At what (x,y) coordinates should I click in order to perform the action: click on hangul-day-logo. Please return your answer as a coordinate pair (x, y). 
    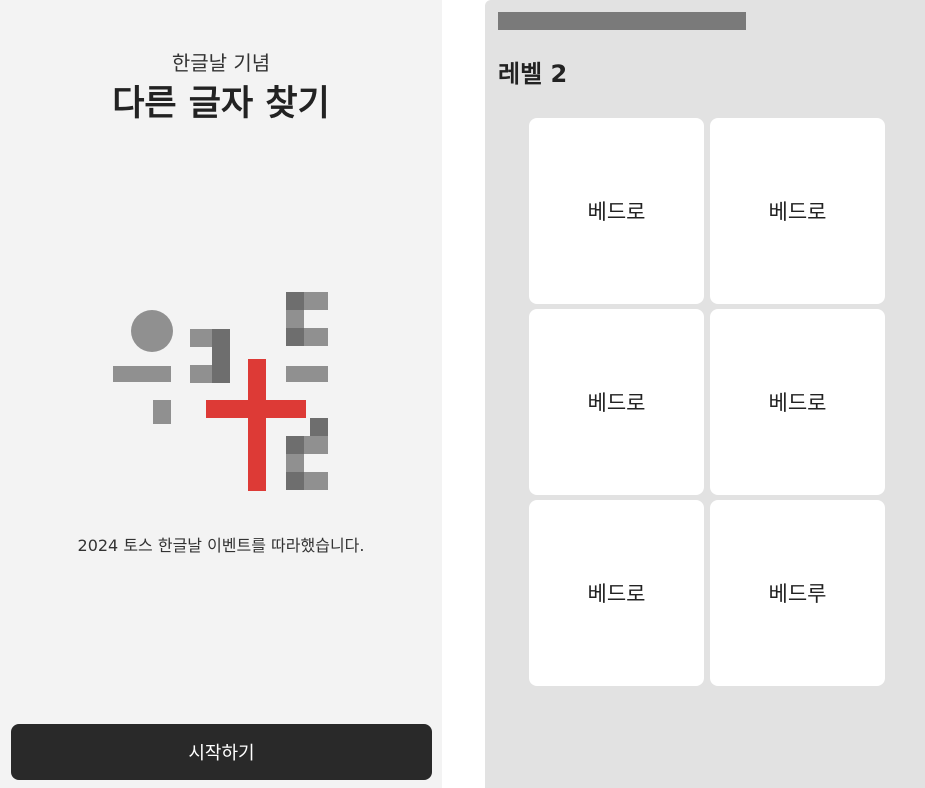
    Looking at the image, I should click on (220, 392).